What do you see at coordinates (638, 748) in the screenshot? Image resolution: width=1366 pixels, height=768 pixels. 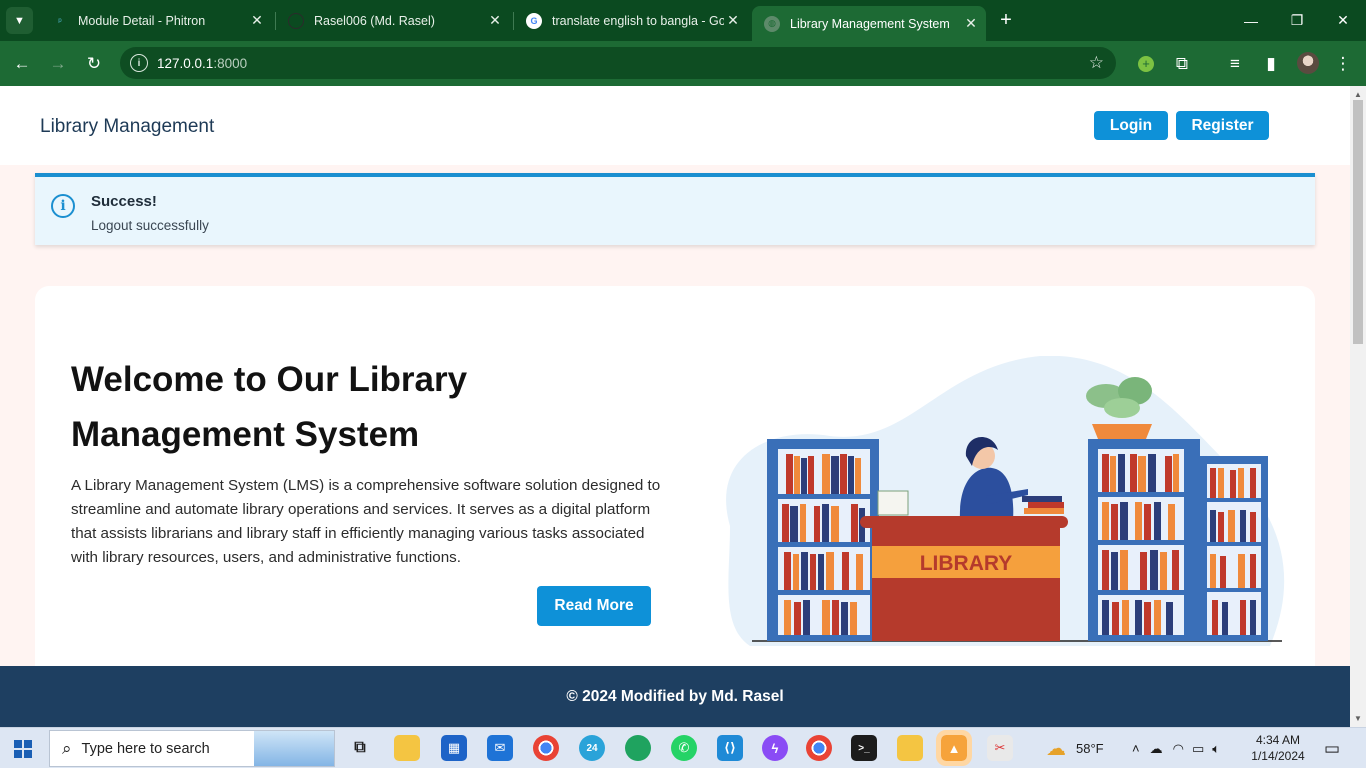 I see `edge-icon` at bounding box center [638, 748].